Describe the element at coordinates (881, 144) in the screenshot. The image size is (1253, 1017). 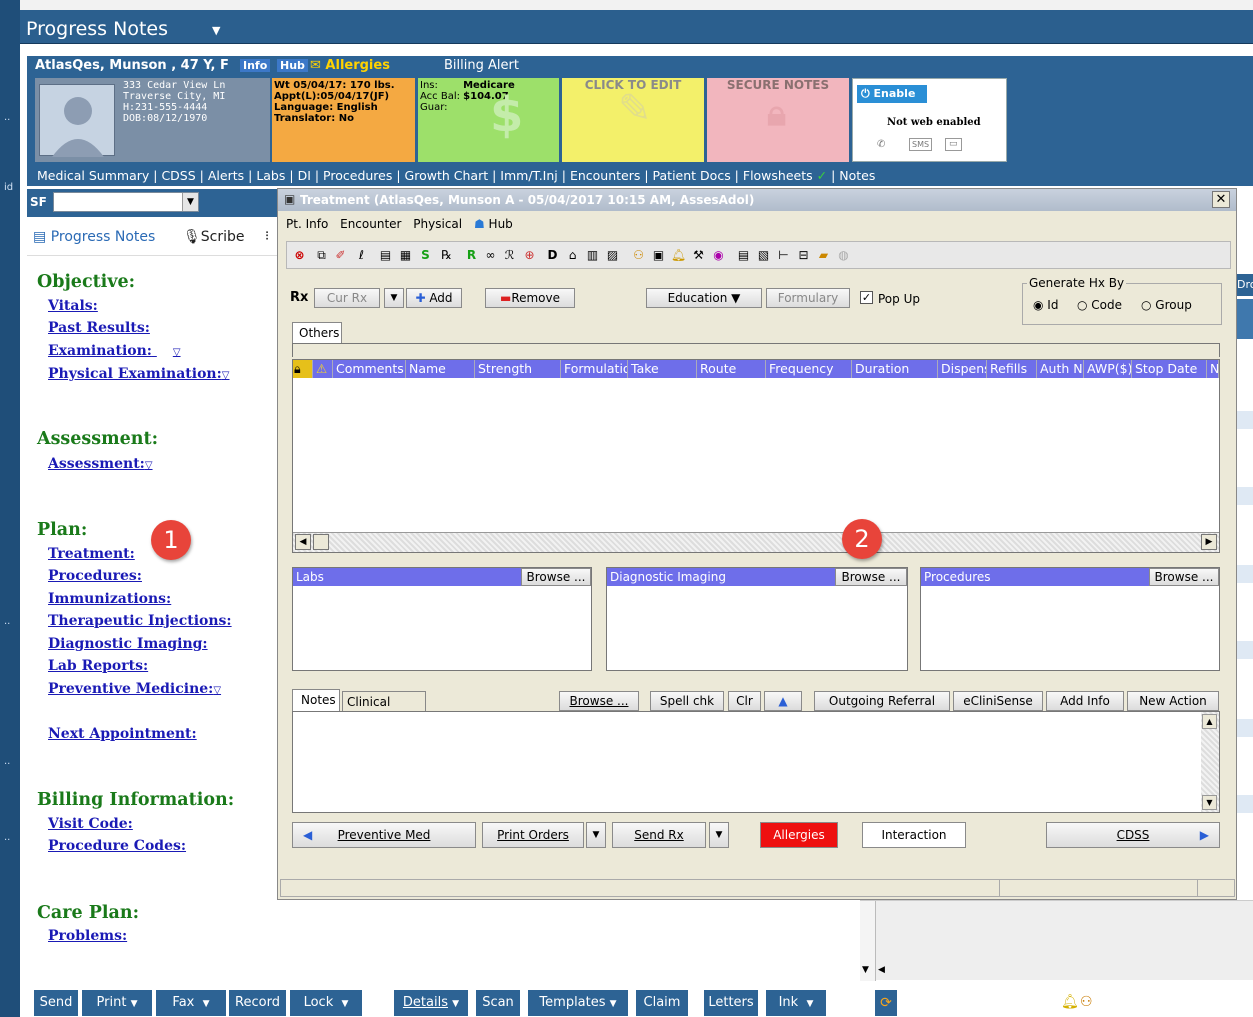
I see `phone-icon: ✆` at that location.